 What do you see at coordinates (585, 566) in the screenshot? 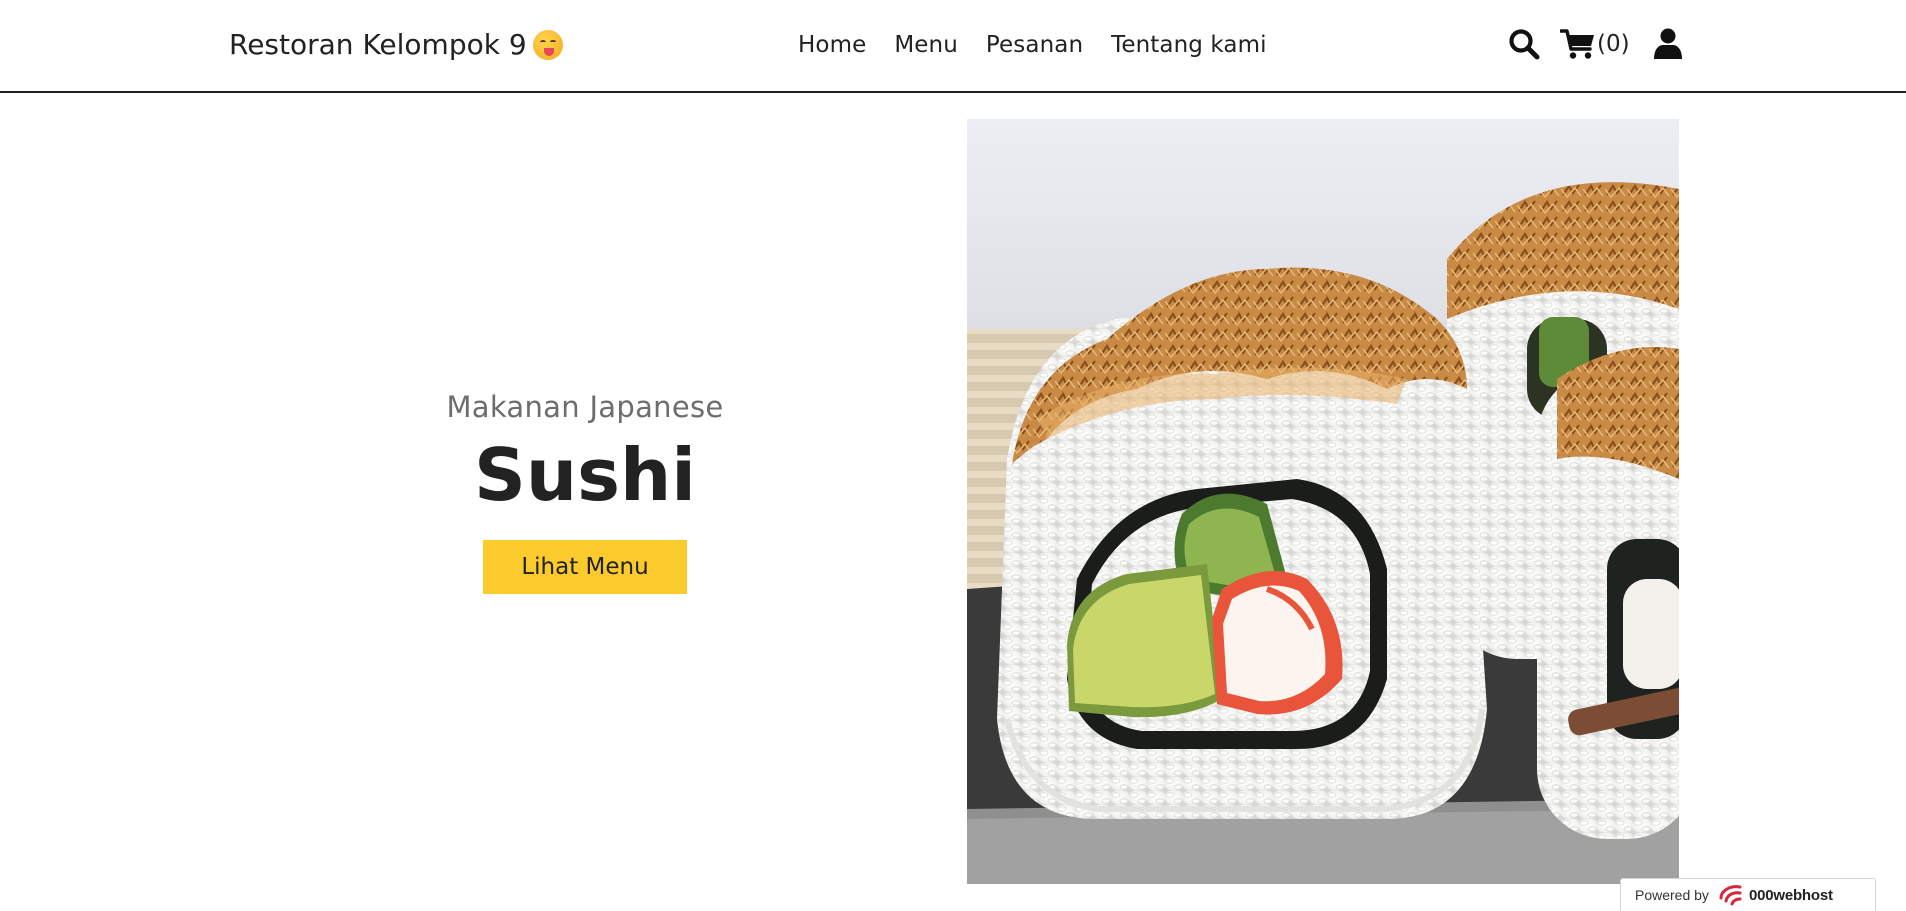
I see `view-menu-button: Lihat Menu` at bounding box center [585, 566].